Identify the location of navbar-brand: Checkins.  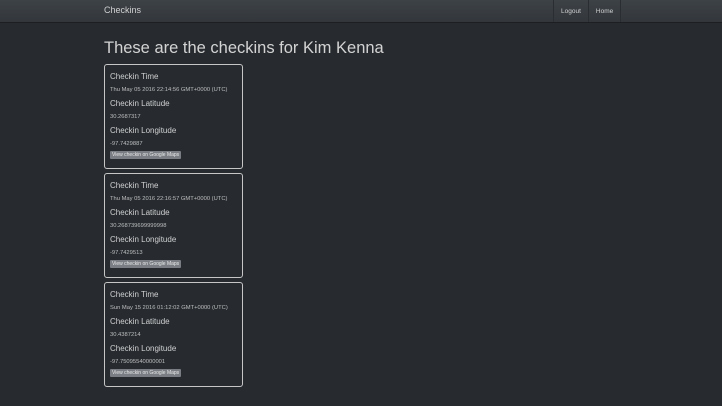
(122, 10).